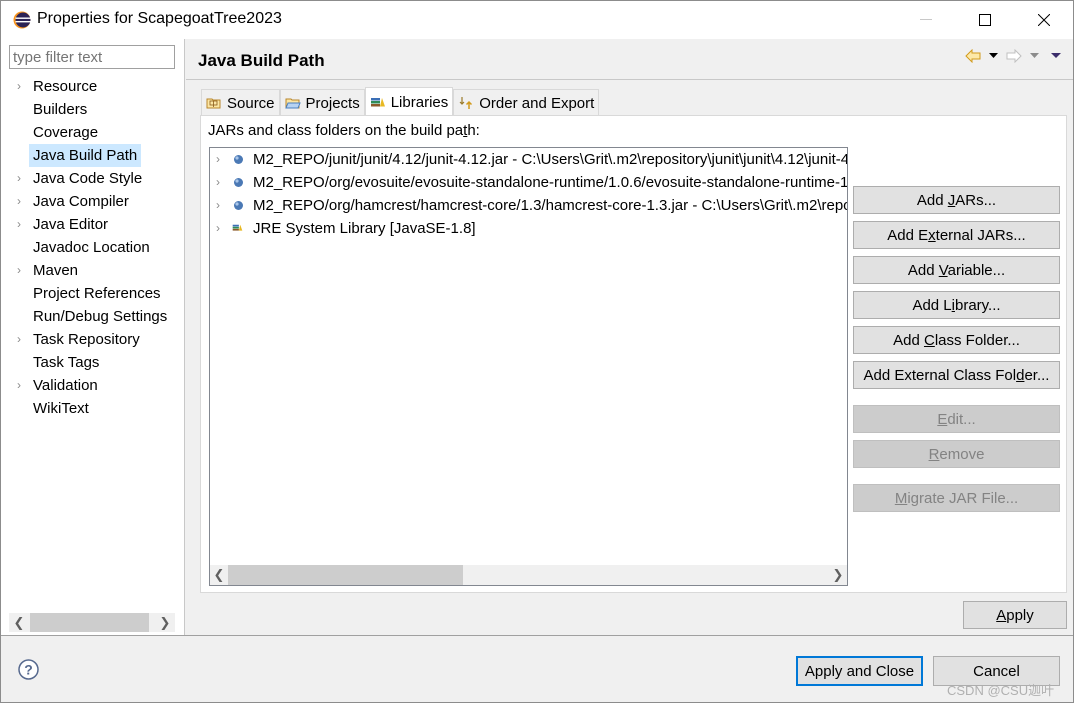 The width and height of the screenshot is (1074, 703). What do you see at coordinates (238, 182) in the screenshot?
I see `jar-variable-icon` at bounding box center [238, 182].